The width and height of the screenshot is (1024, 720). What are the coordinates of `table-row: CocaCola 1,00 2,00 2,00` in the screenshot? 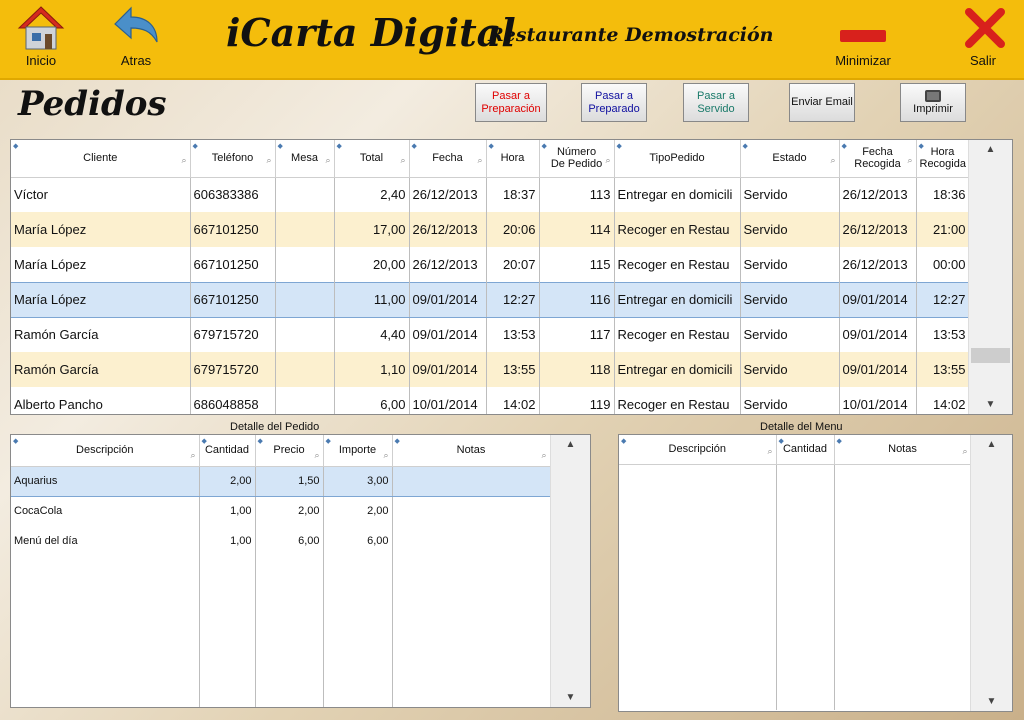 It's located at (281, 511).